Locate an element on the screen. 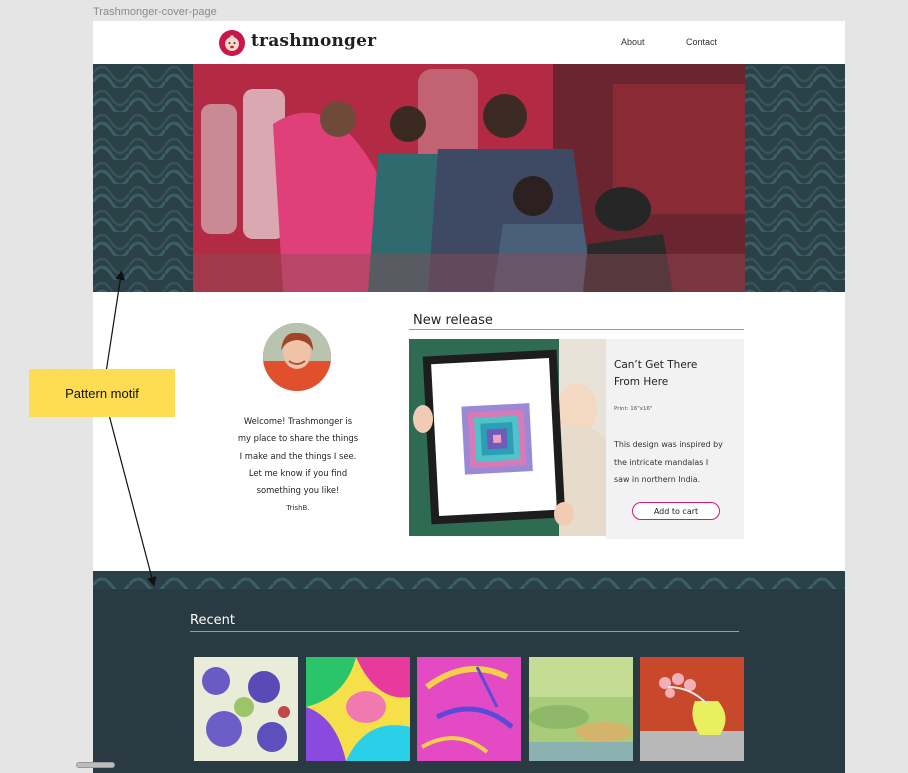 Image resolution: width=908 pixels, height=773 pixels. annotation-sticky-note: Pattern motif is located at coordinates (102, 393).